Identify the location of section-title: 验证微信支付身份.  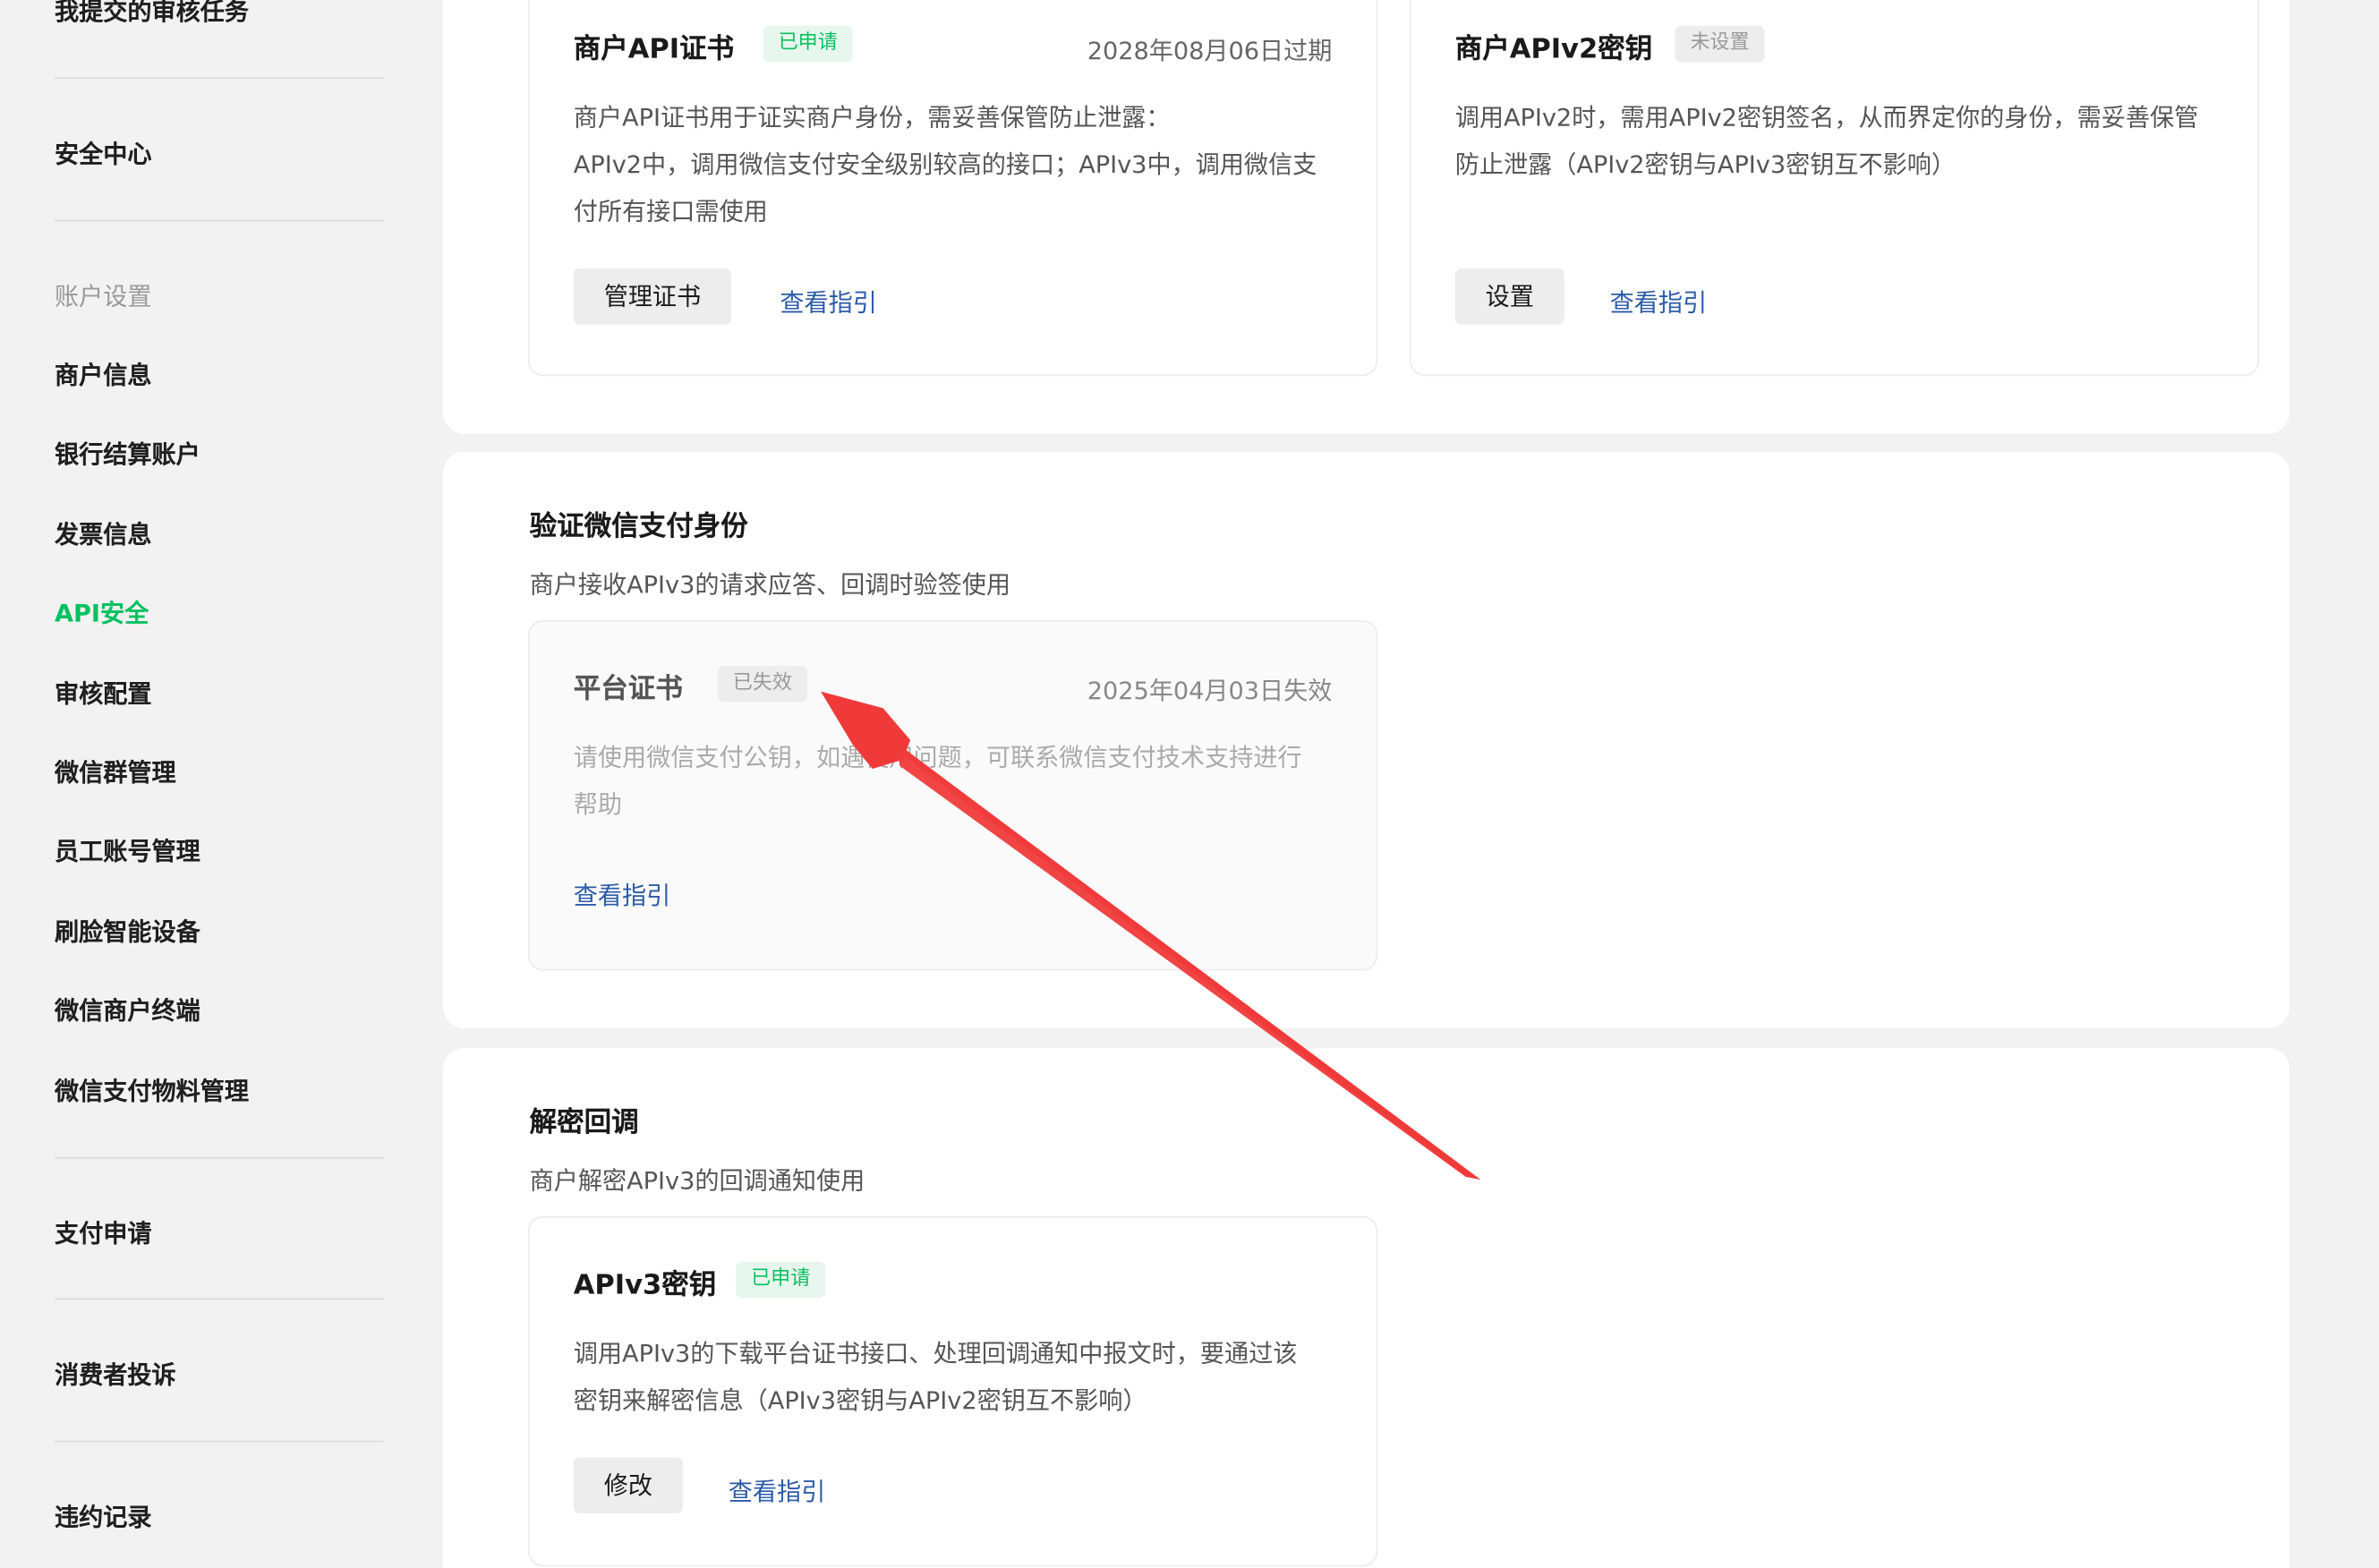
(638, 527).